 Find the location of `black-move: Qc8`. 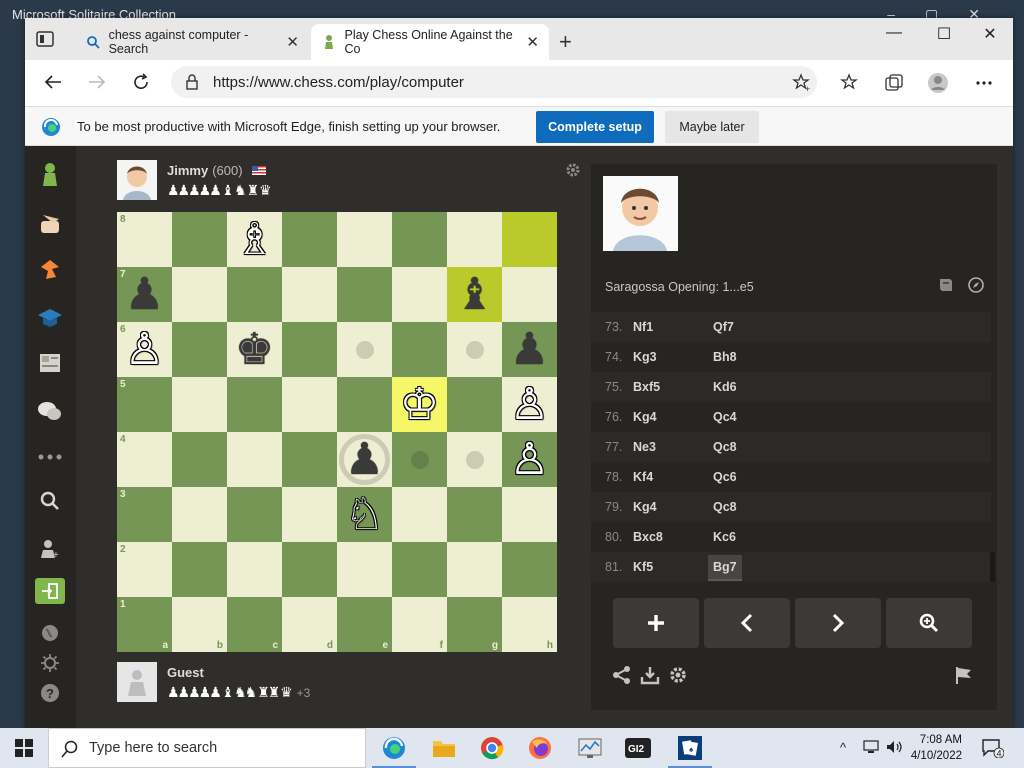

black-move: Qc8 is located at coordinates (725, 507).